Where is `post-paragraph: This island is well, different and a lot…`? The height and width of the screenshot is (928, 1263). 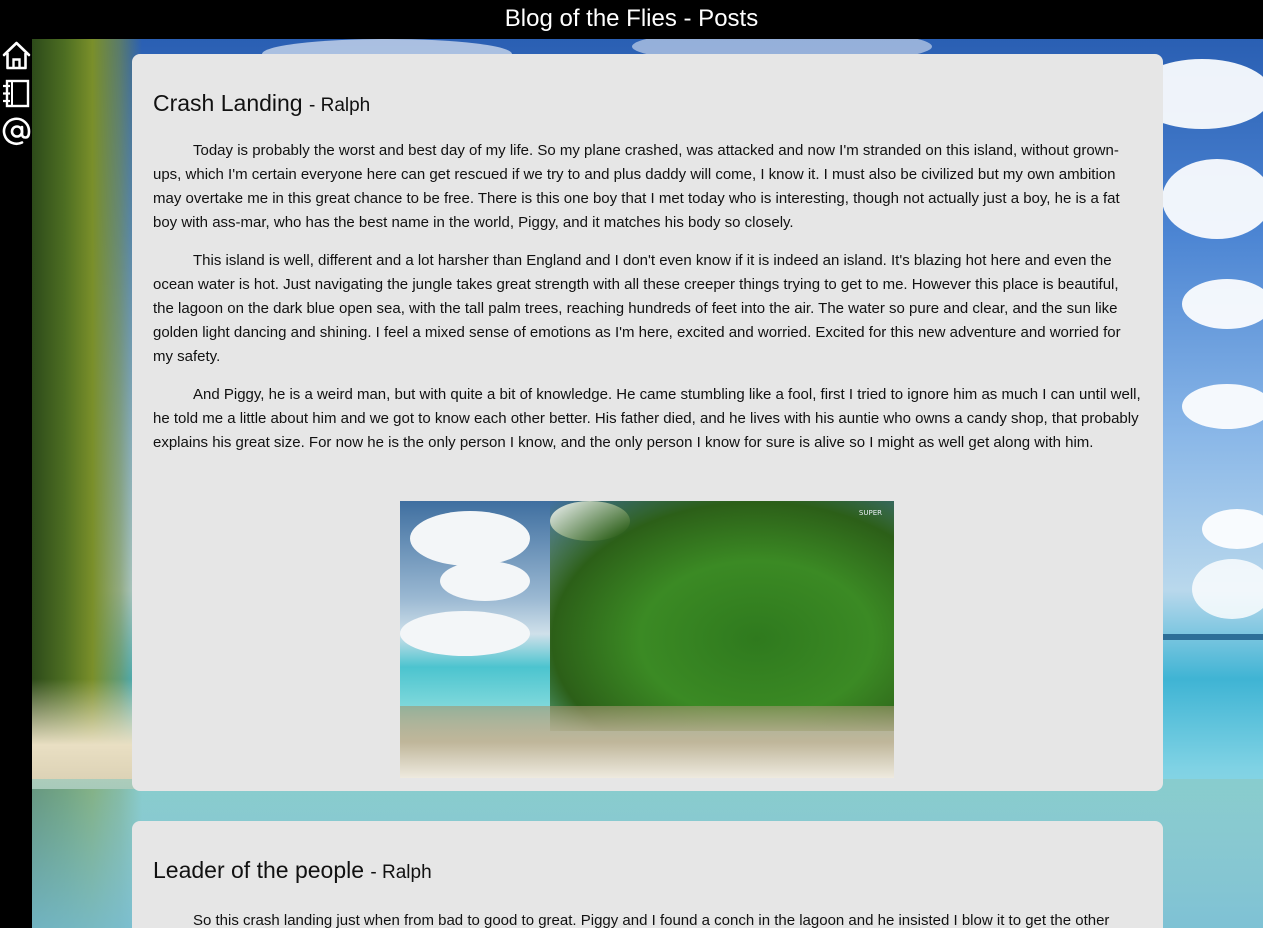
post-paragraph: This island is well, different and a lot… is located at coordinates (637, 308).